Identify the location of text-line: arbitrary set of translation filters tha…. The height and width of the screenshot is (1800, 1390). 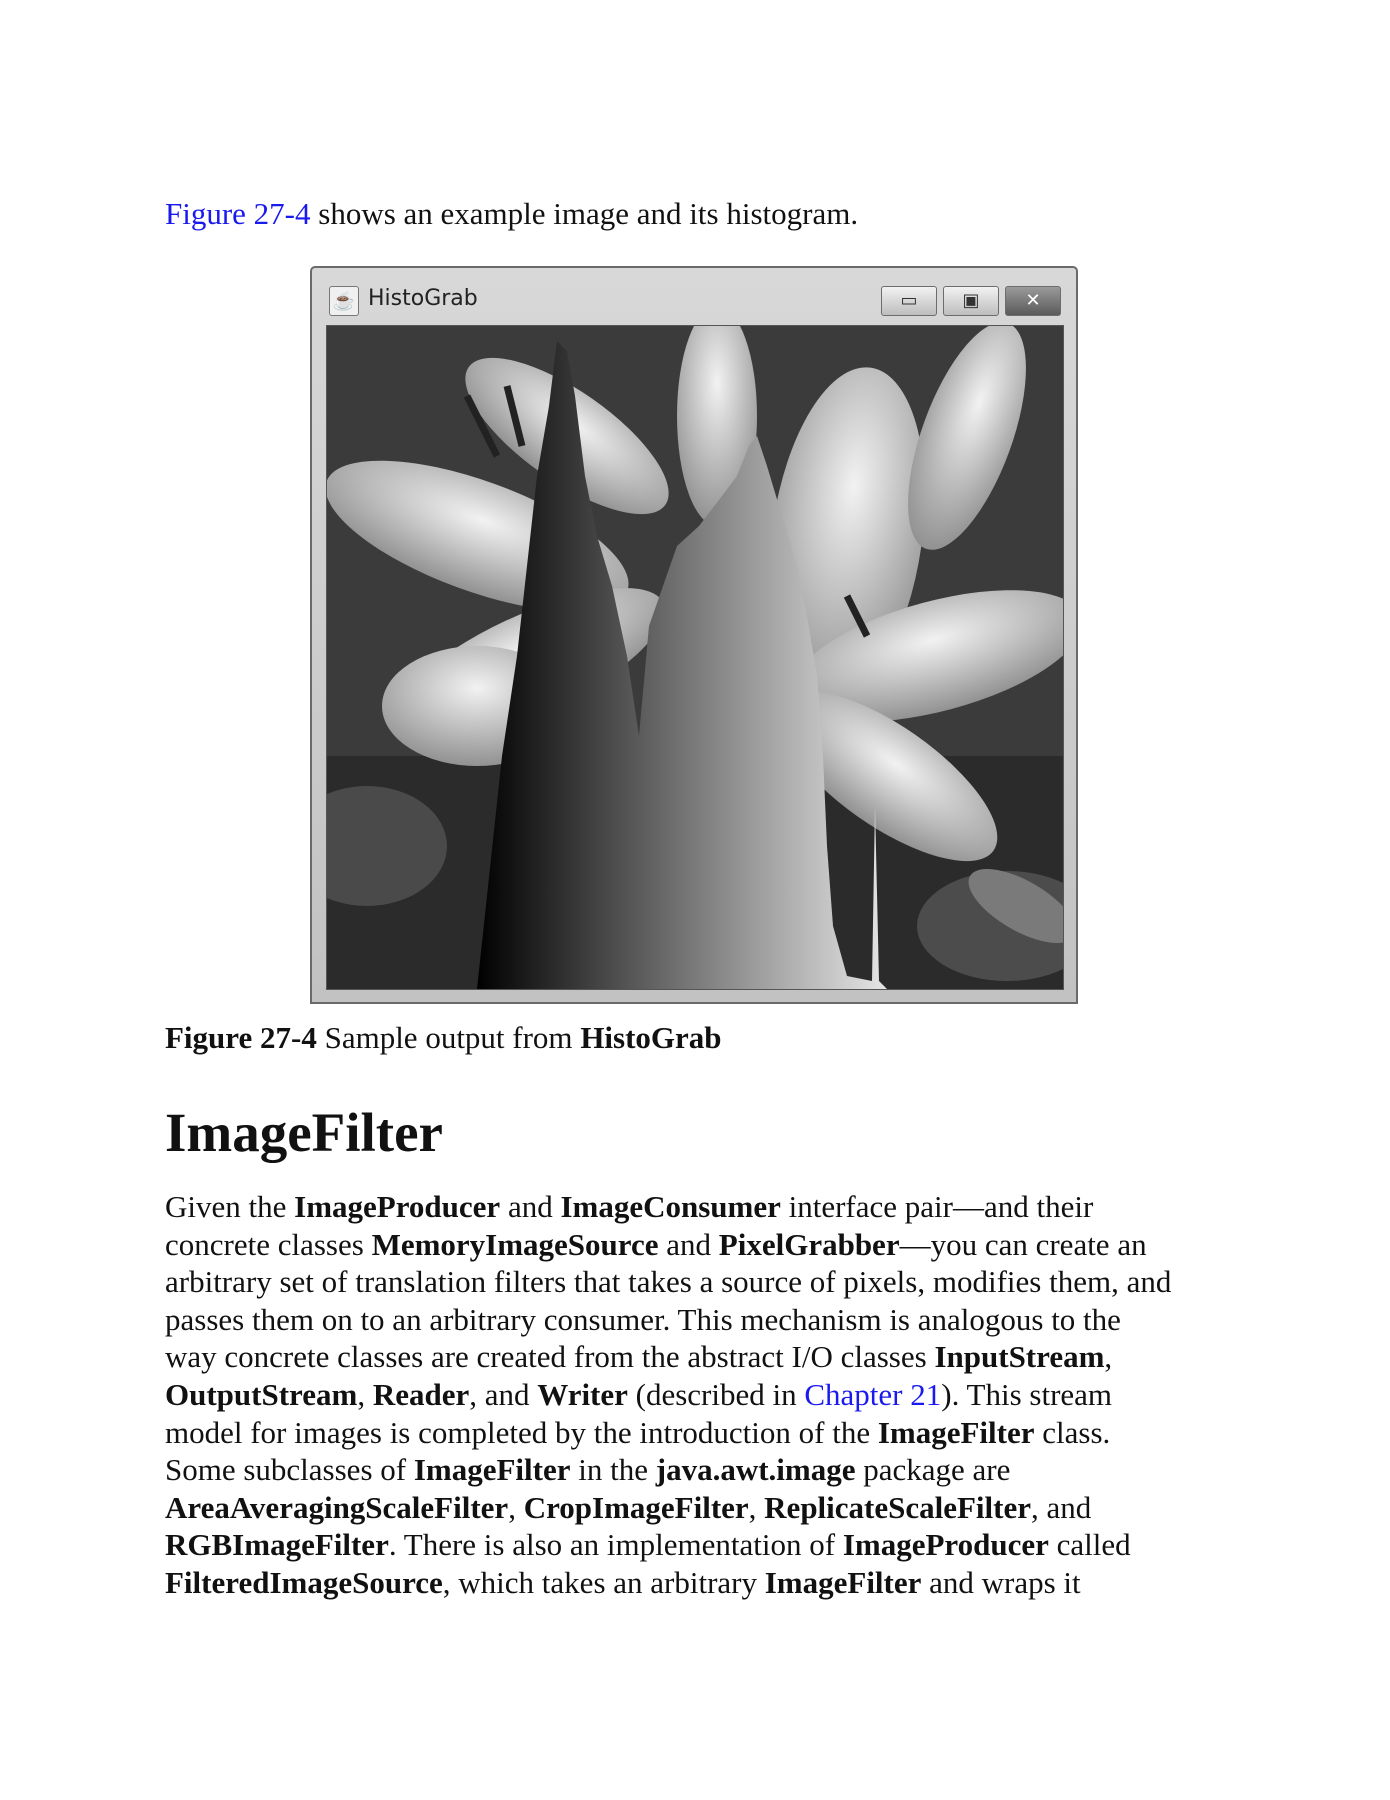
(668, 1282).